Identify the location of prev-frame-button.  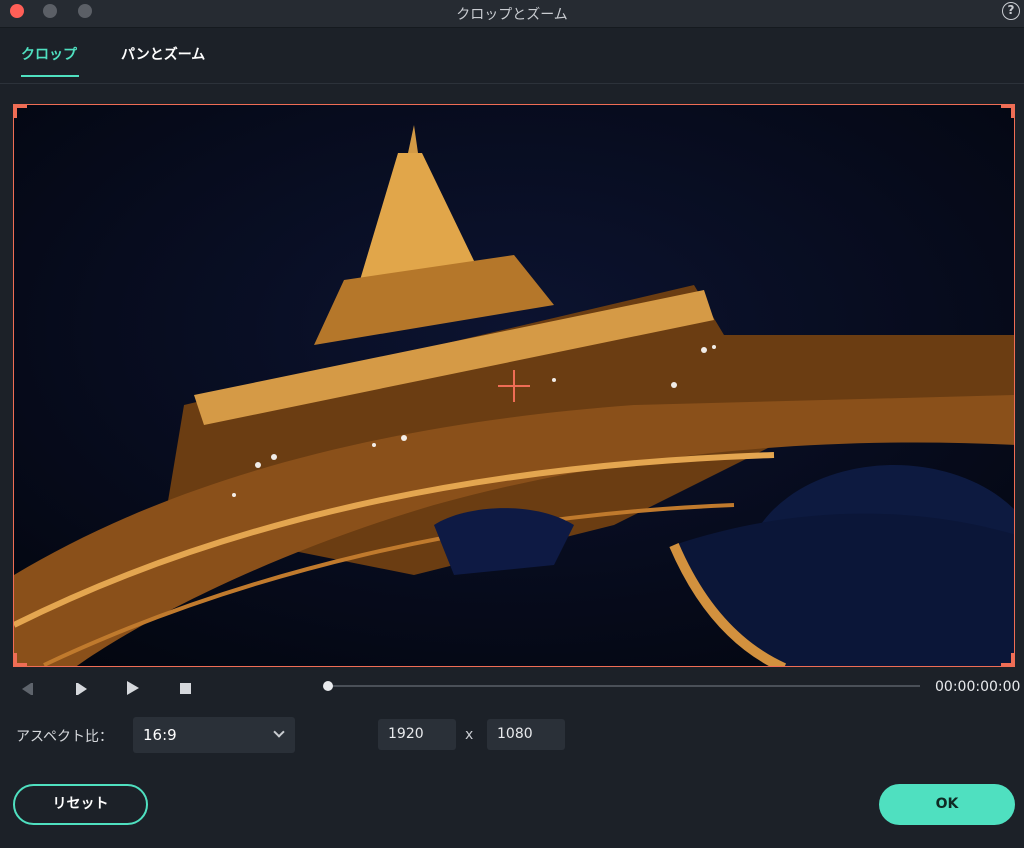
(27, 689).